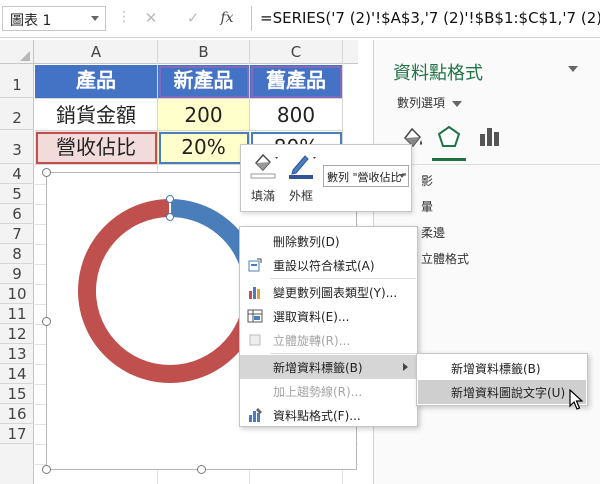 The image size is (600, 484). Describe the element at coordinates (17, 314) in the screenshot. I see `row-header-11: 11` at that location.